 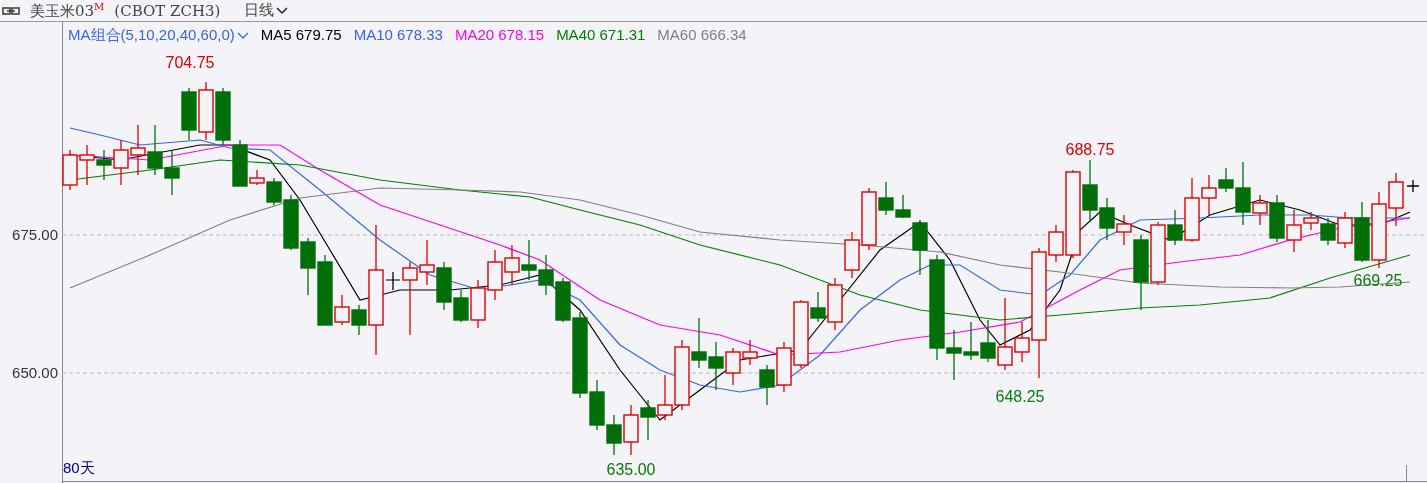 I want to click on link-icon, so click(x=11, y=10).